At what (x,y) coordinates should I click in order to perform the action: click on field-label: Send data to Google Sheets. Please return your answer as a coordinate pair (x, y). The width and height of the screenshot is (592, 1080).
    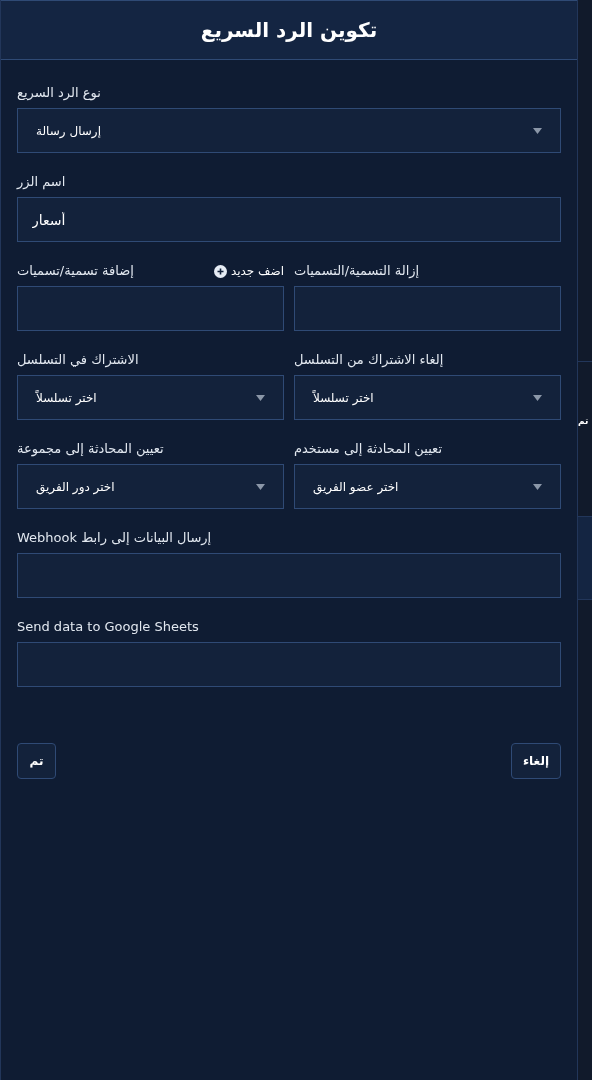
    Looking at the image, I should click on (108, 627).